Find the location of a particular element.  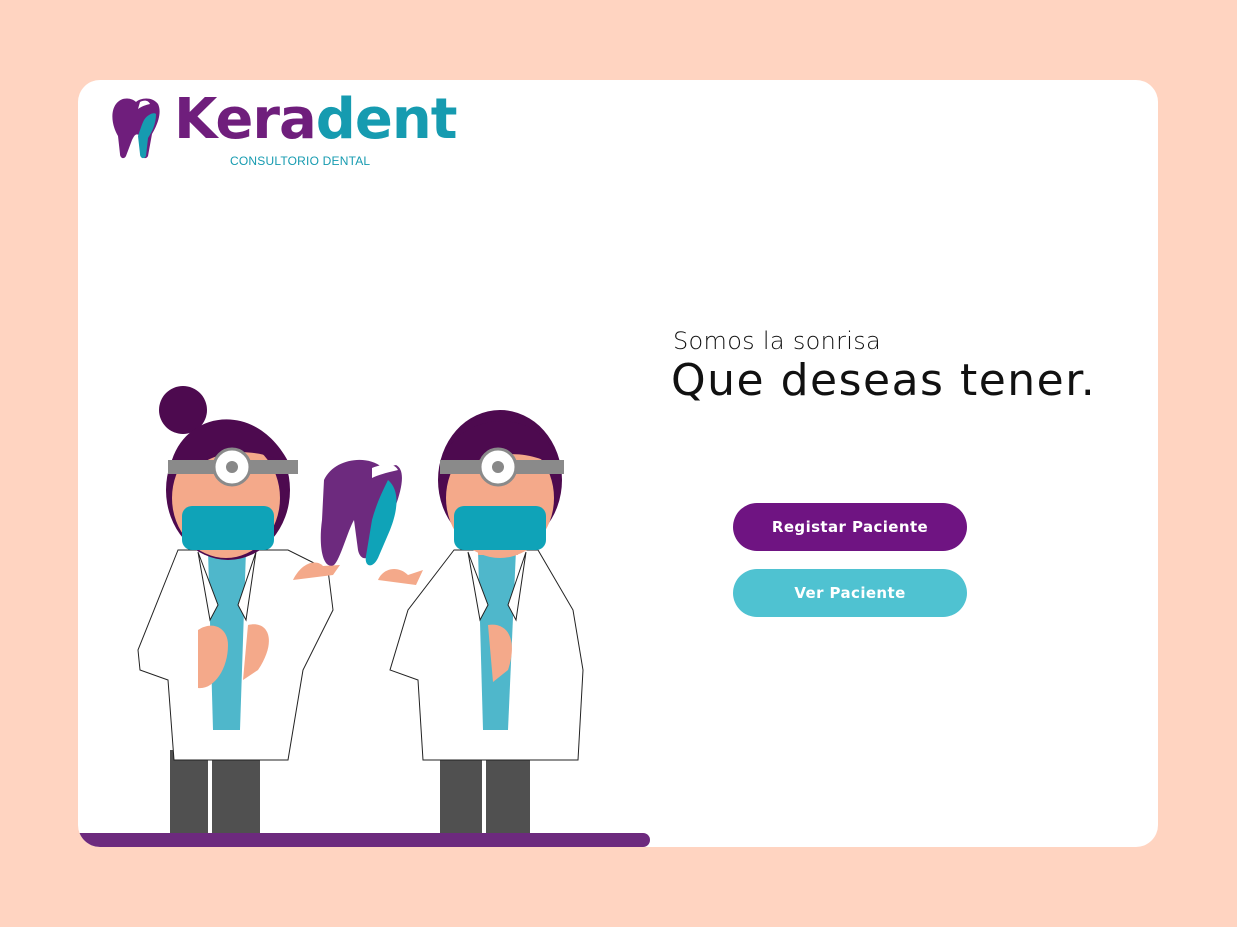

register-patient-button: Registar Paciente is located at coordinates (850, 527).